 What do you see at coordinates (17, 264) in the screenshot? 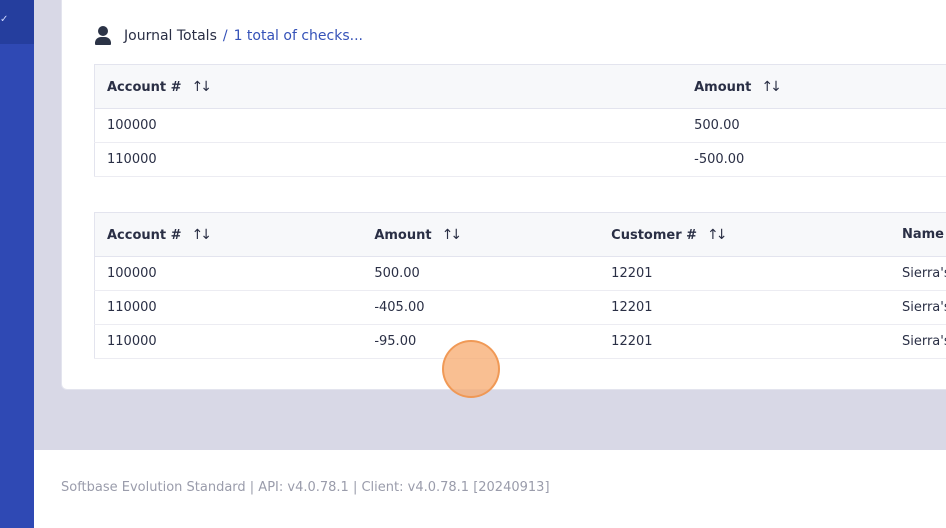
I see `sidebar: ✓` at bounding box center [17, 264].